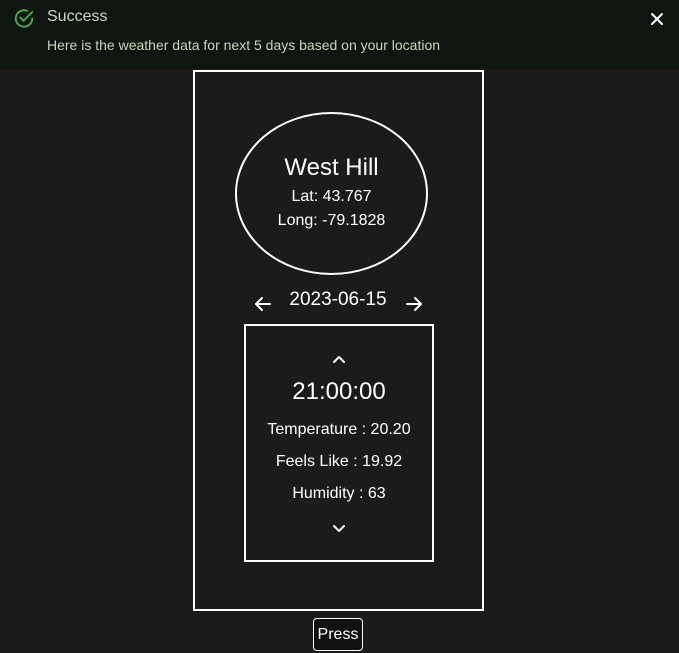  Describe the element at coordinates (263, 304) in the screenshot. I see `arrow-left-icon` at that location.